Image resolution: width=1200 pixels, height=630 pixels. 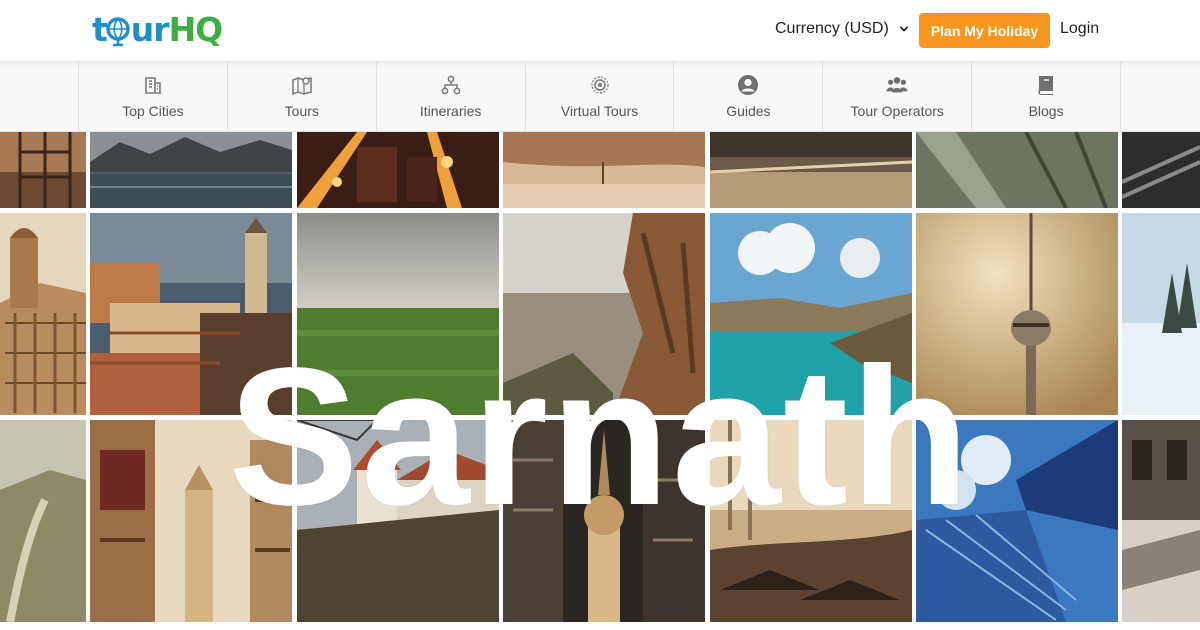 I want to click on globe-icon: o, so click(x=118, y=29).